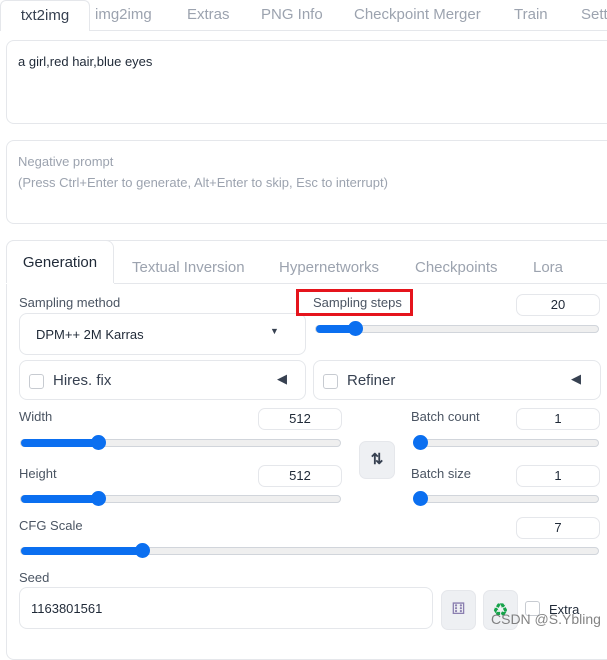  I want to click on random-seed-button: ⚅, so click(458, 610).